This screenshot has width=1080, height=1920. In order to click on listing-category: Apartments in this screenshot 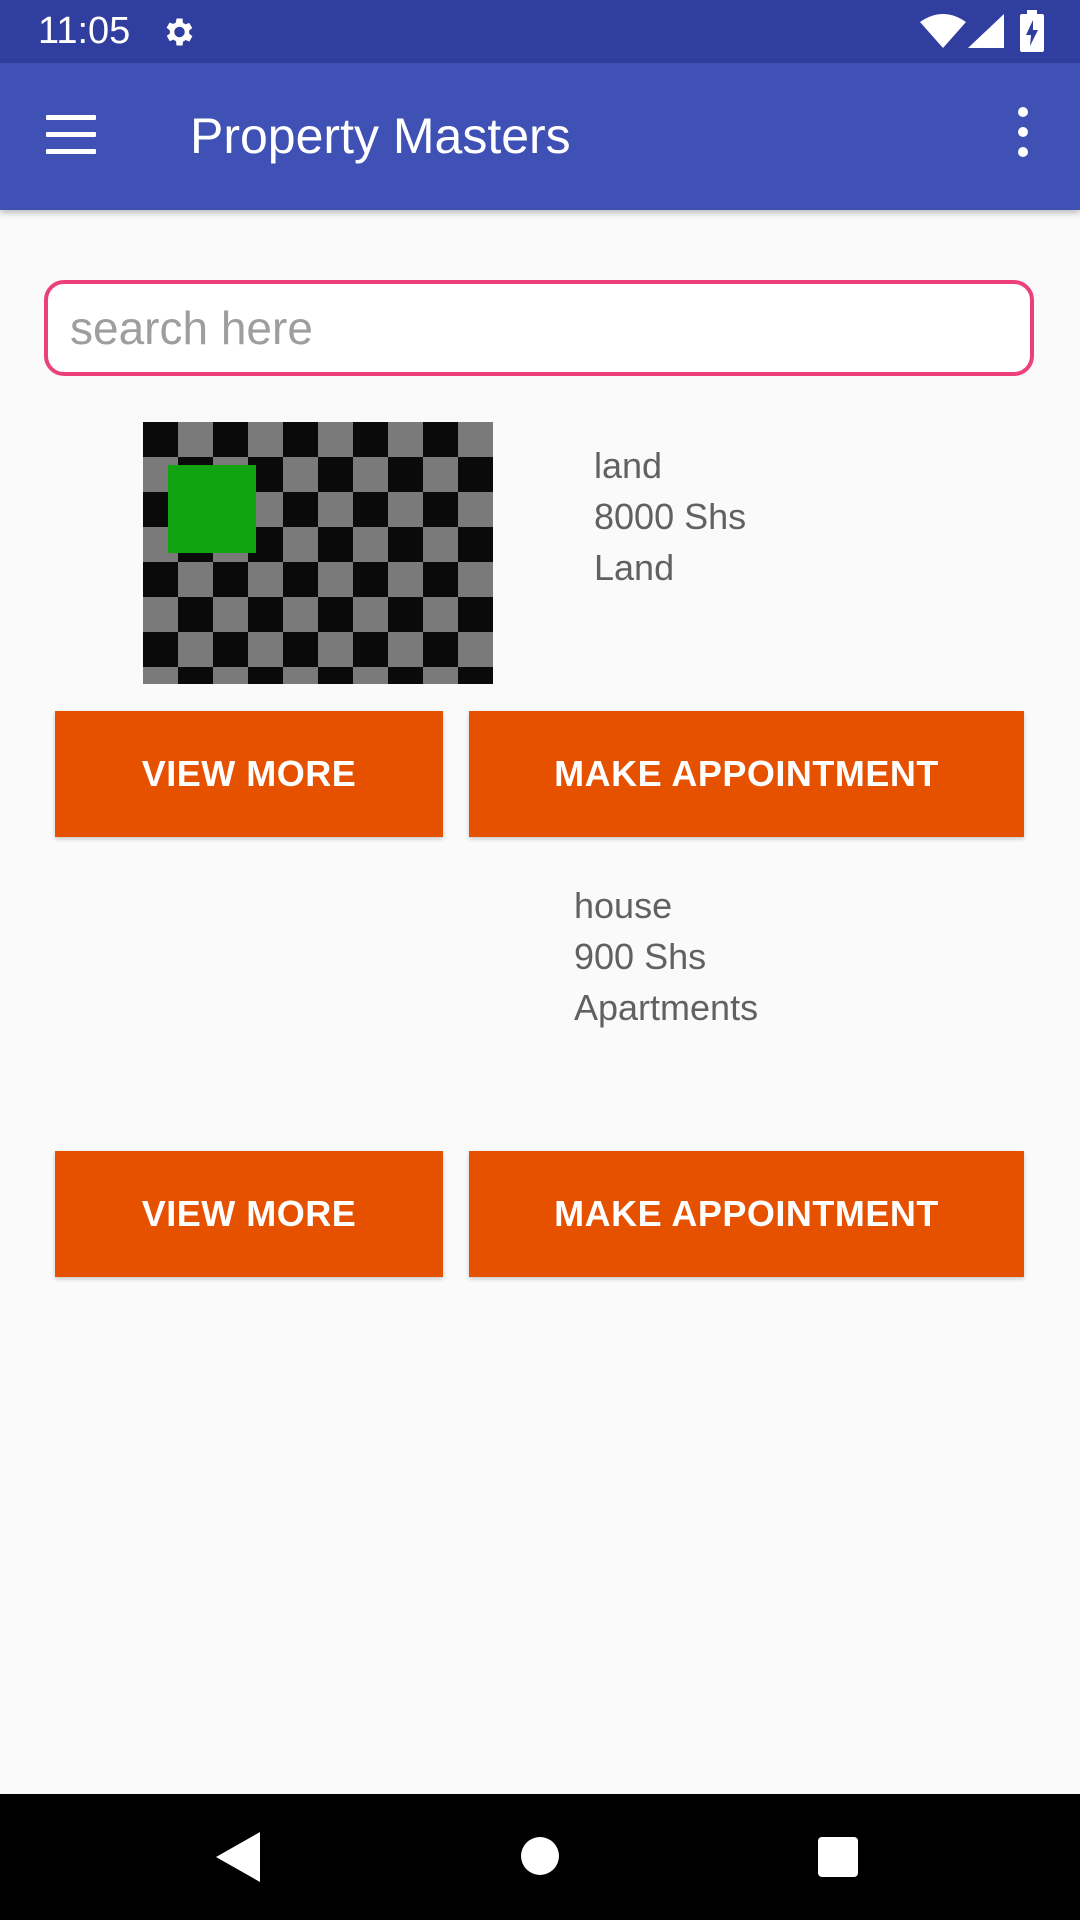, I will do `click(666, 1007)`.